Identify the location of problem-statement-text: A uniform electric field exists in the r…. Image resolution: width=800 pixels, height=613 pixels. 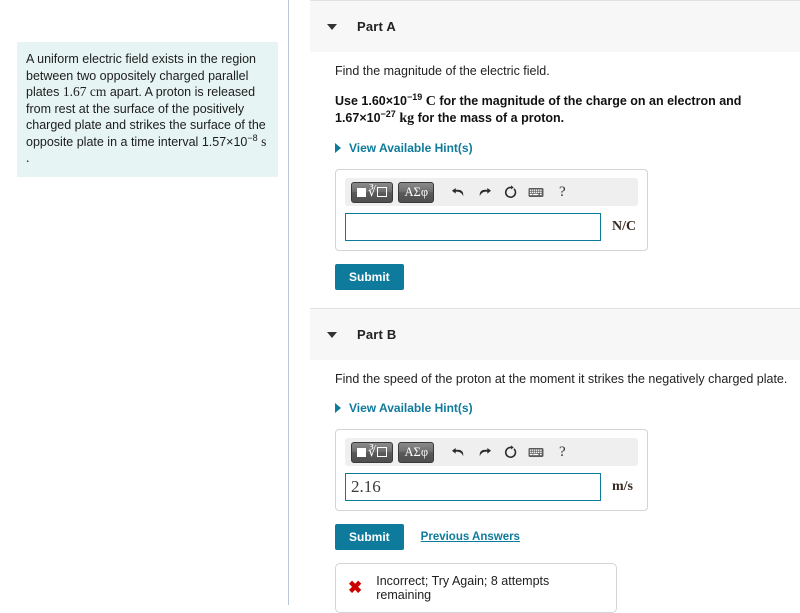
(147, 109).